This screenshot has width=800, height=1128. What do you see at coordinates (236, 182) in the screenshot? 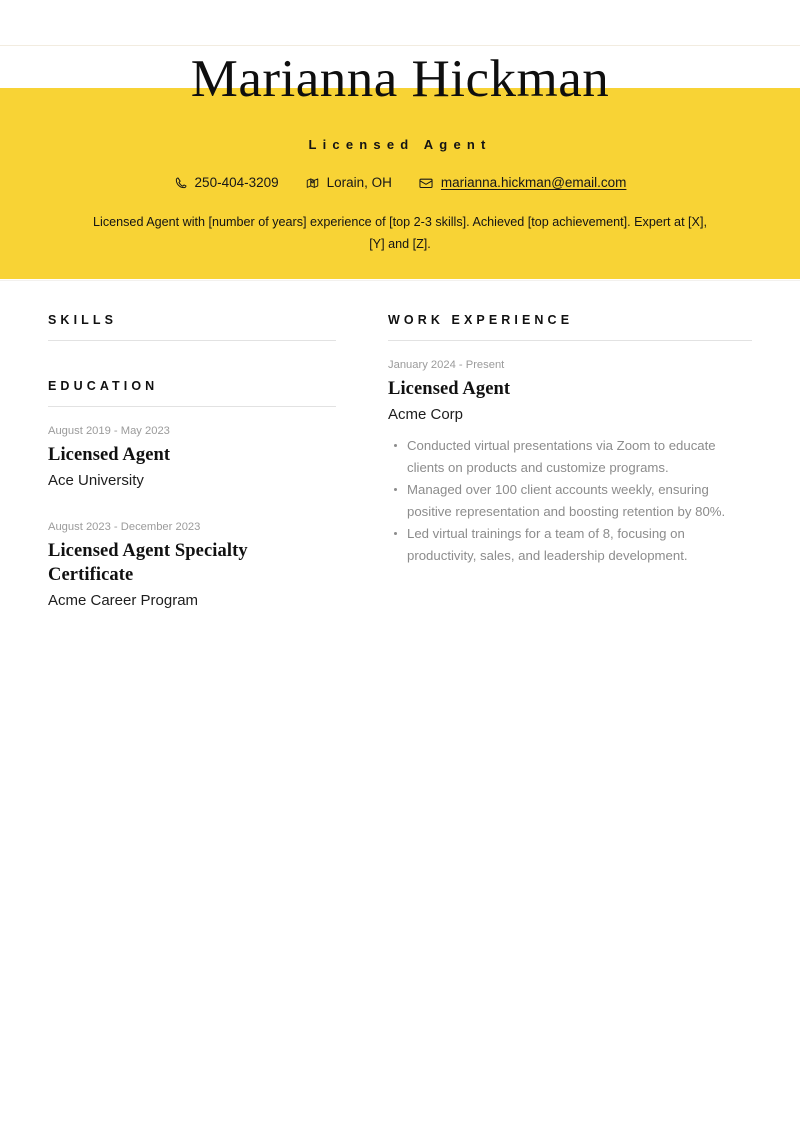
I see `contact-phone-label: 250-404-3209` at bounding box center [236, 182].